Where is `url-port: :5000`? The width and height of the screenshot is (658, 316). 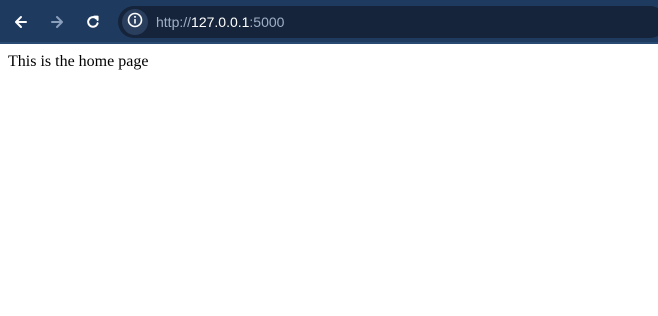 url-port: :5000 is located at coordinates (267, 22).